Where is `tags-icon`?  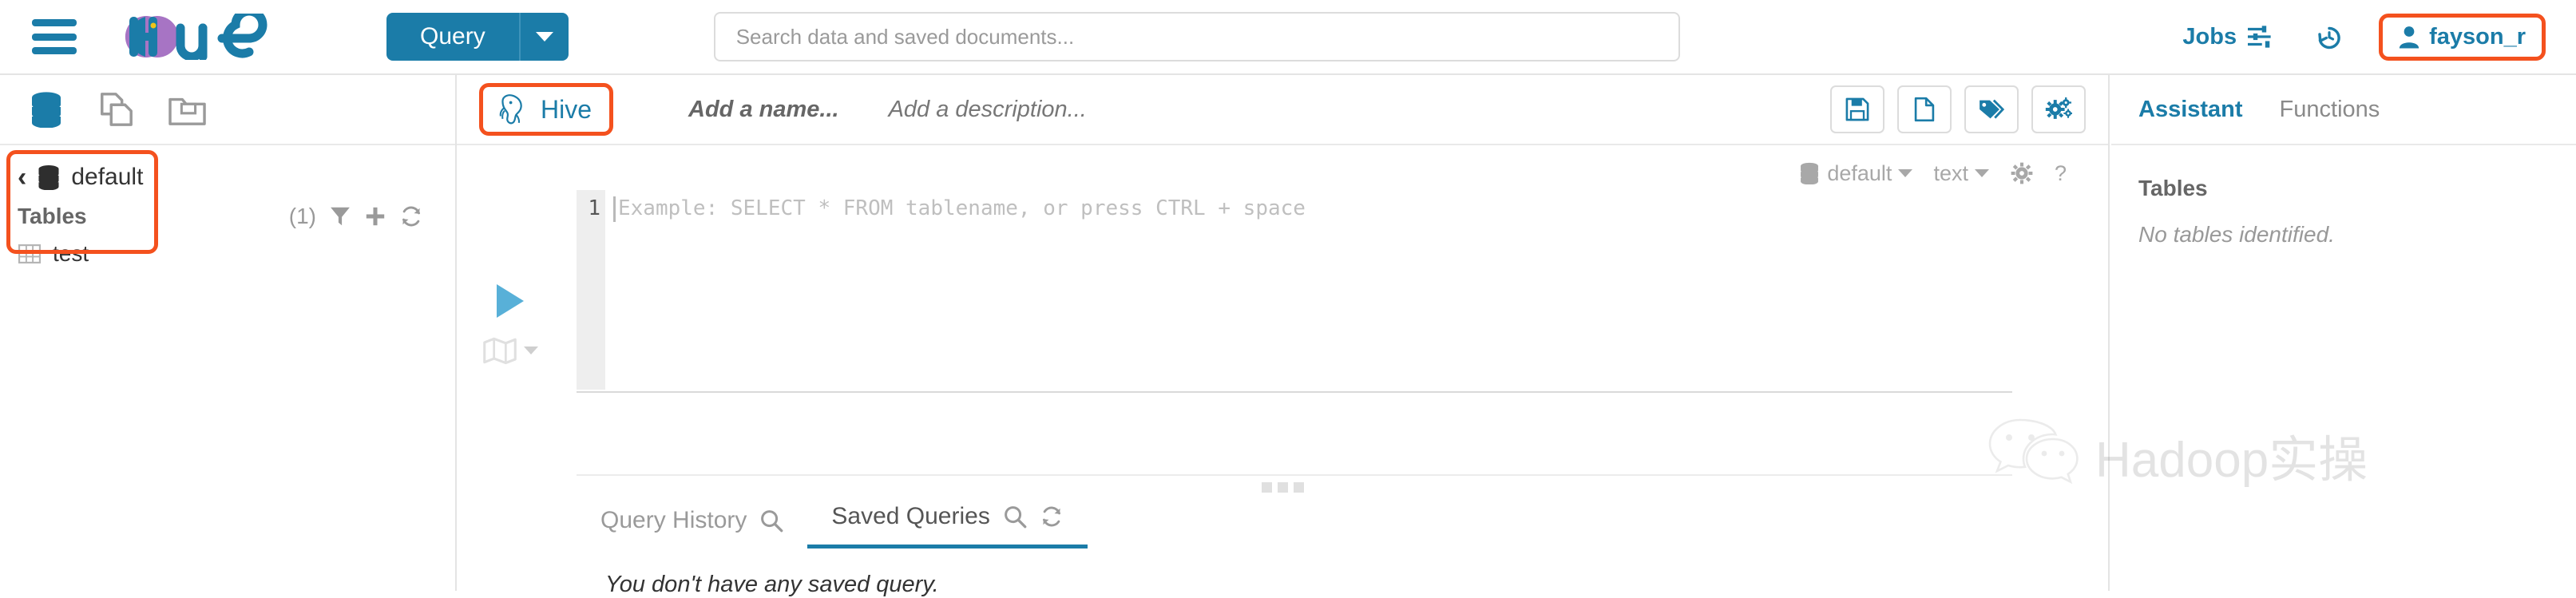
tags-icon is located at coordinates (1992, 109).